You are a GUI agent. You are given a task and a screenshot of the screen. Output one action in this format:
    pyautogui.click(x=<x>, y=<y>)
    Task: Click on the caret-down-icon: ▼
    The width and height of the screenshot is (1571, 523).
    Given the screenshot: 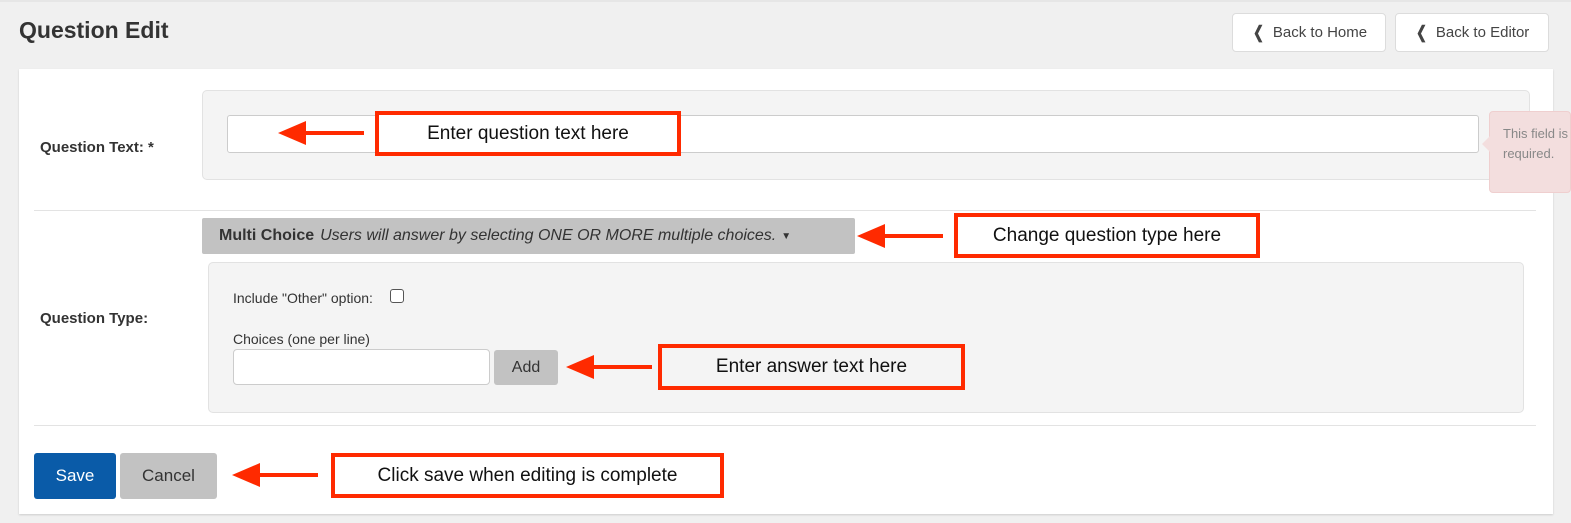 What is the action you would take?
    pyautogui.click(x=786, y=236)
    